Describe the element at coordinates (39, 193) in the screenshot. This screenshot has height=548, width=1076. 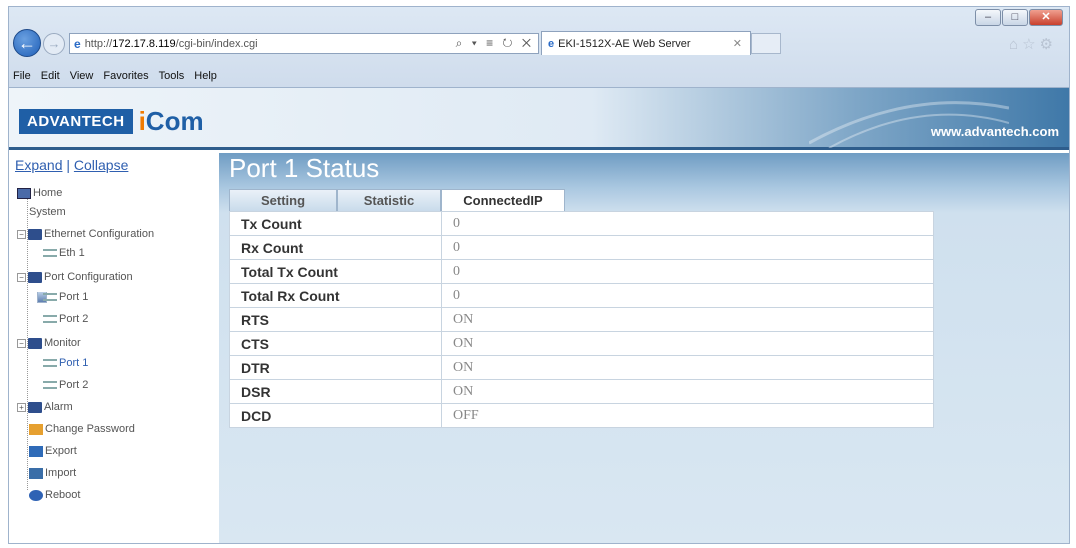
I see `tree-item-home: Home` at that location.